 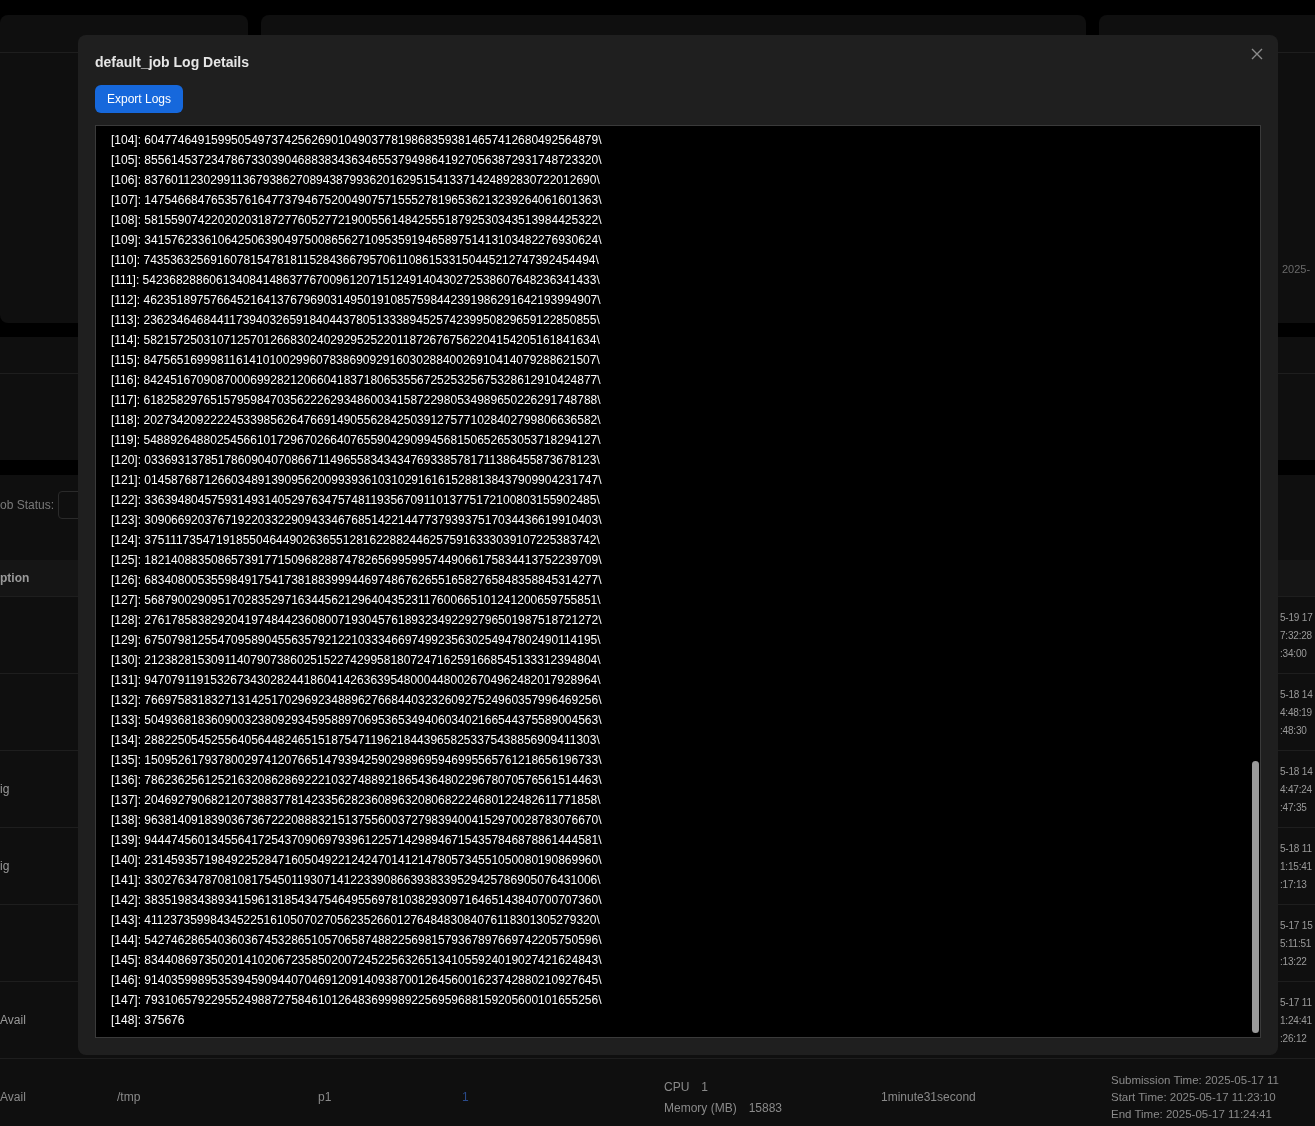 I want to click on log-line: [115]: 84756516999811614101002996078386909291603028840026910414079288621507\, so click(x=356, y=360).